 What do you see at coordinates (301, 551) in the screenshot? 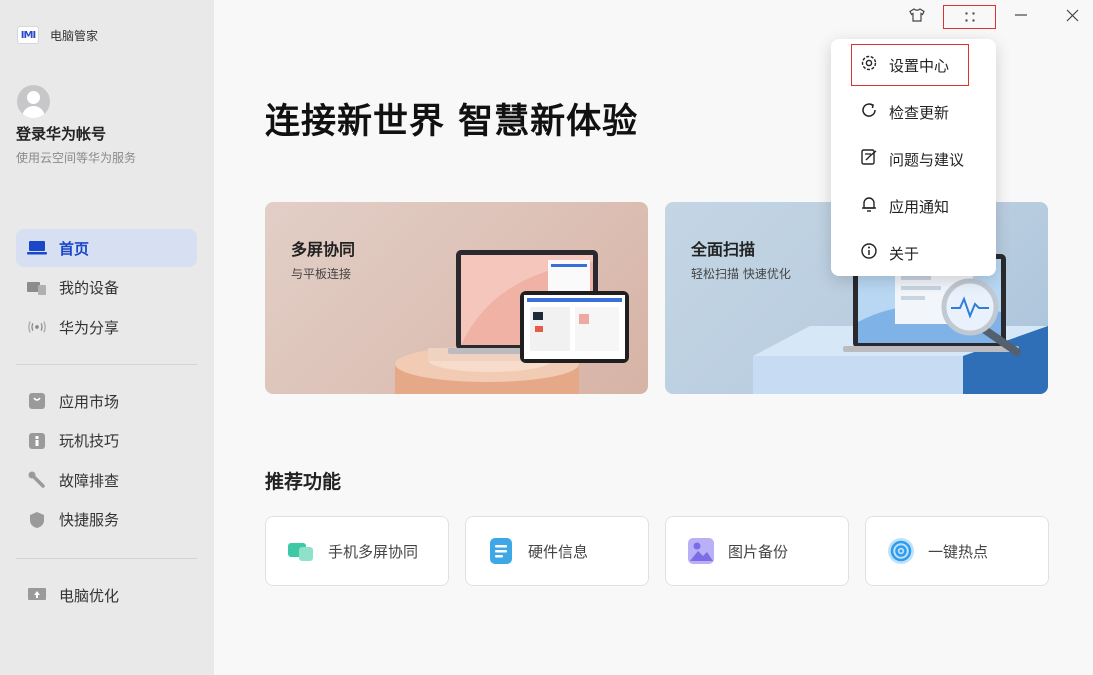
I see `multi-screen-icon` at bounding box center [301, 551].